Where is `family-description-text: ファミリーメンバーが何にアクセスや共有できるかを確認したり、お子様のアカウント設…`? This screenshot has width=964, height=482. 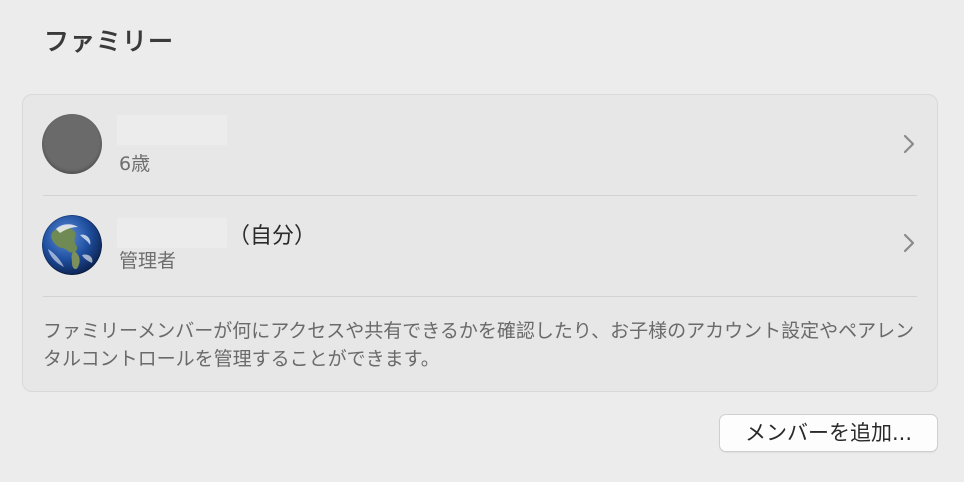 family-description-text: ファミリーメンバーが何にアクセスや共有できるかを確認したり、お子様のアカウント設… is located at coordinates (479, 345).